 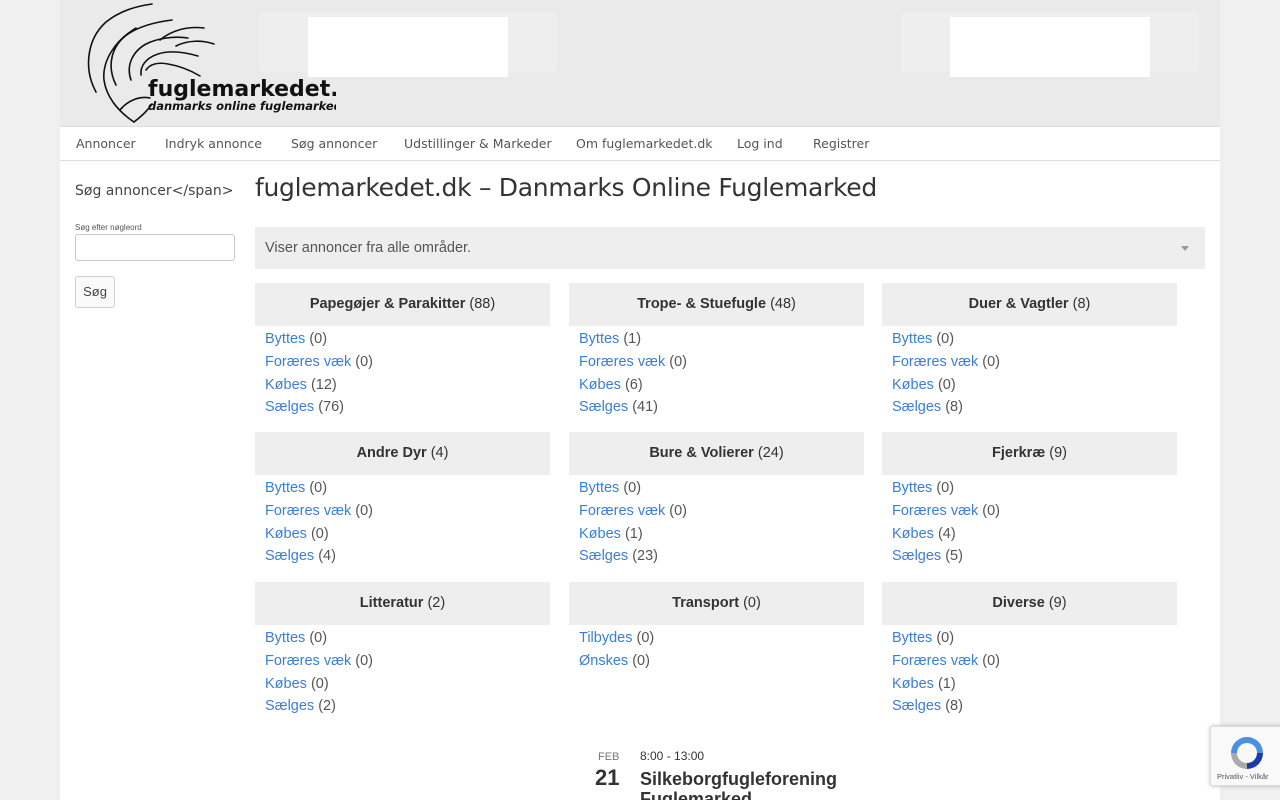 What do you see at coordinates (1243, 776) in the screenshot?
I see `recaptcha-footer: Privatliv - Vilkår` at bounding box center [1243, 776].